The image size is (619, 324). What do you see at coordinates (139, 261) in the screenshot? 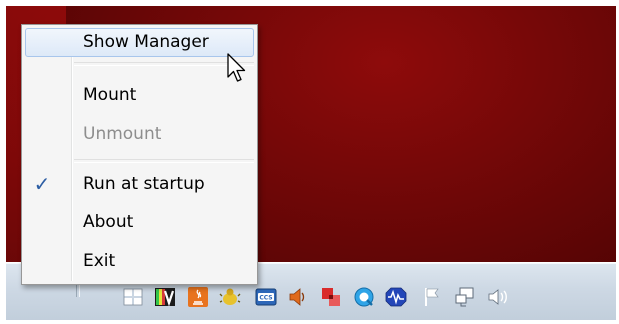
I see `menu-item-exit: Exit` at bounding box center [139, 261].